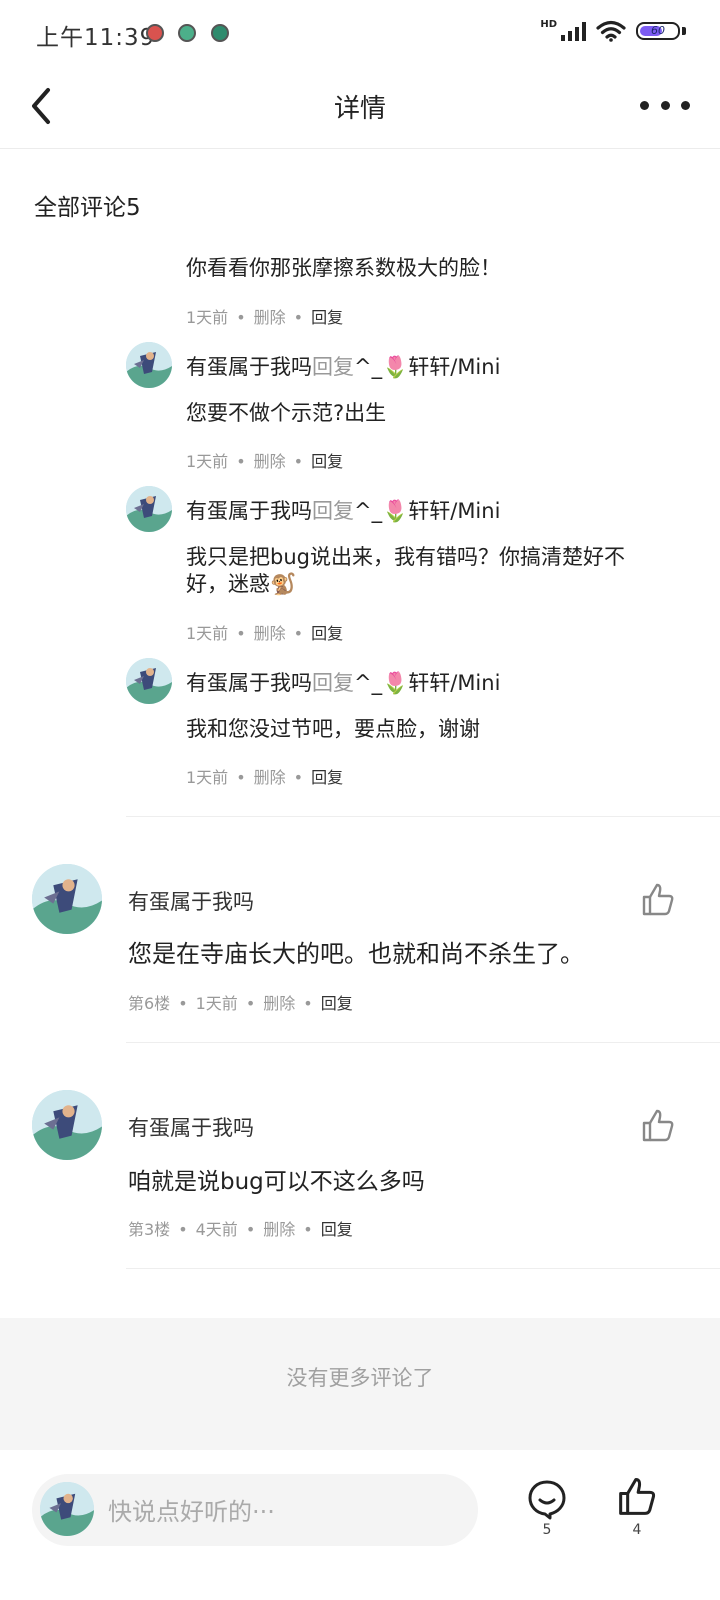  Describe the element at coordinates (547, 1499) in the screenshot. I see `comment-bubble-icon` at that location.